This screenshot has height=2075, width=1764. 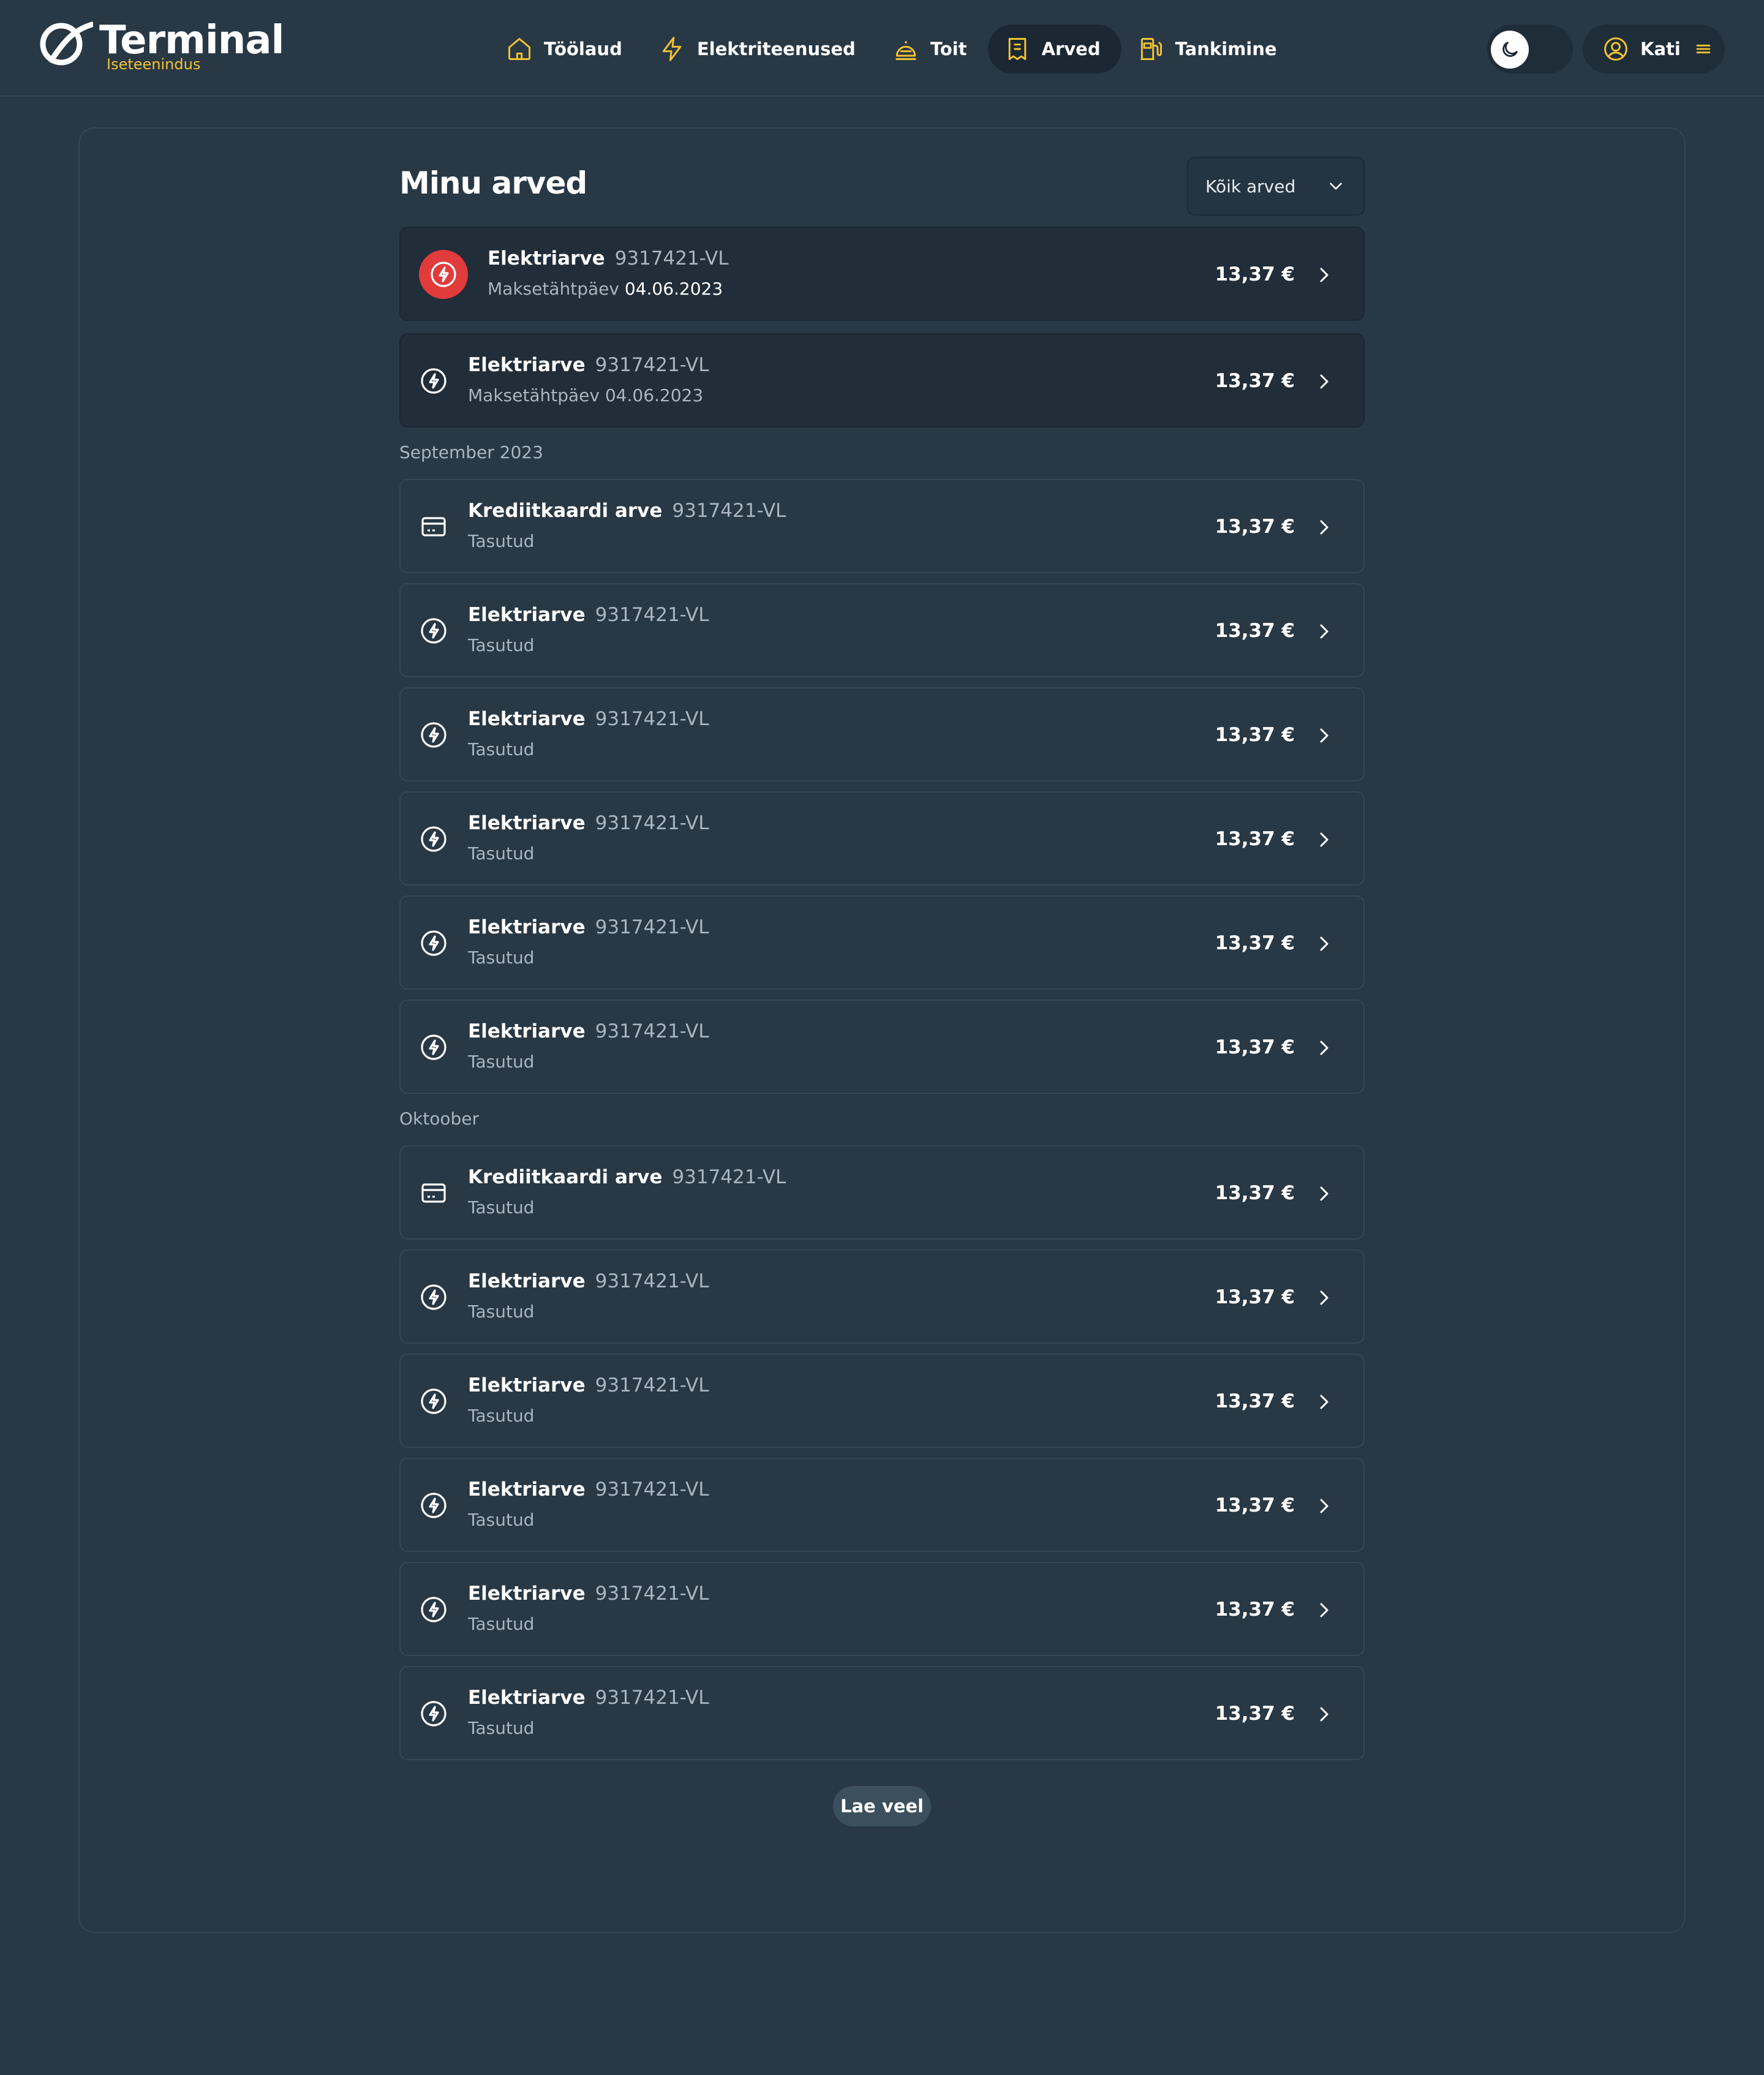 What do you see at coordinates (66, 43) in the screenshot?
I see `logo-mark-icon` at bounding box center [66, 43].